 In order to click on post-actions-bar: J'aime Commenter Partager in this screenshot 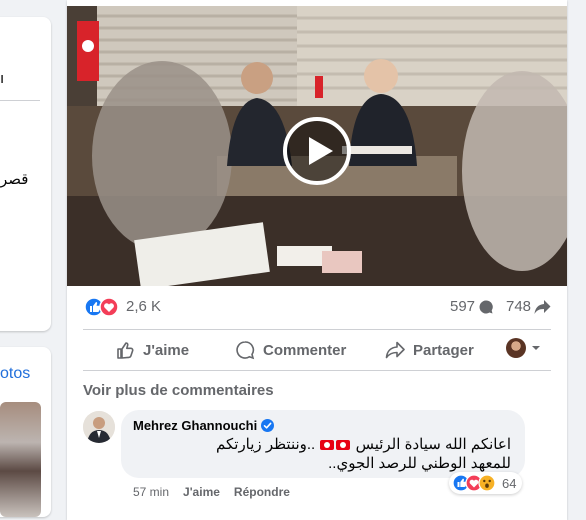, I will do `click(317, 350)`.